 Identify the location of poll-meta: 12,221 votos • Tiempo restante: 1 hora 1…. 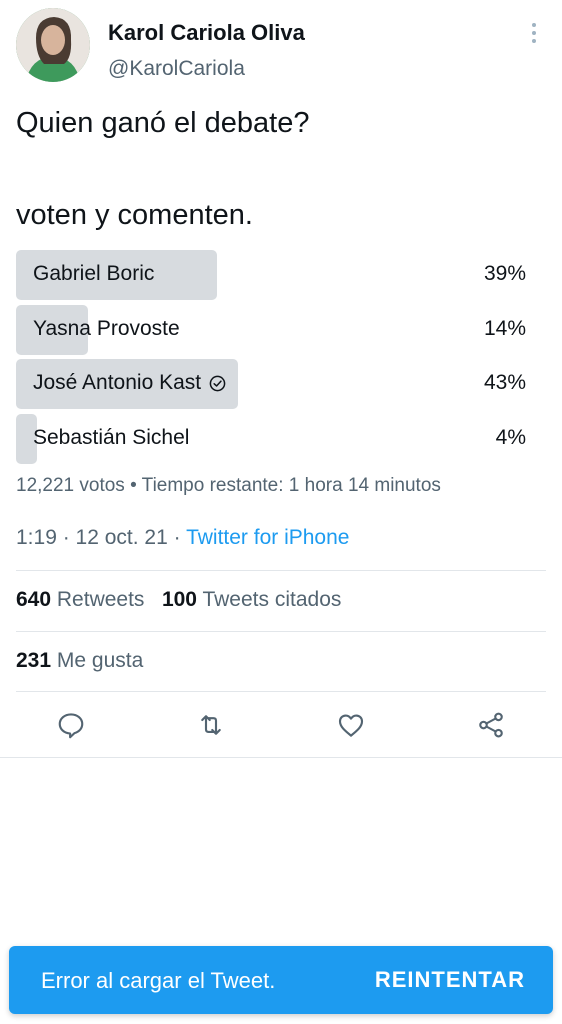
(228, 485).